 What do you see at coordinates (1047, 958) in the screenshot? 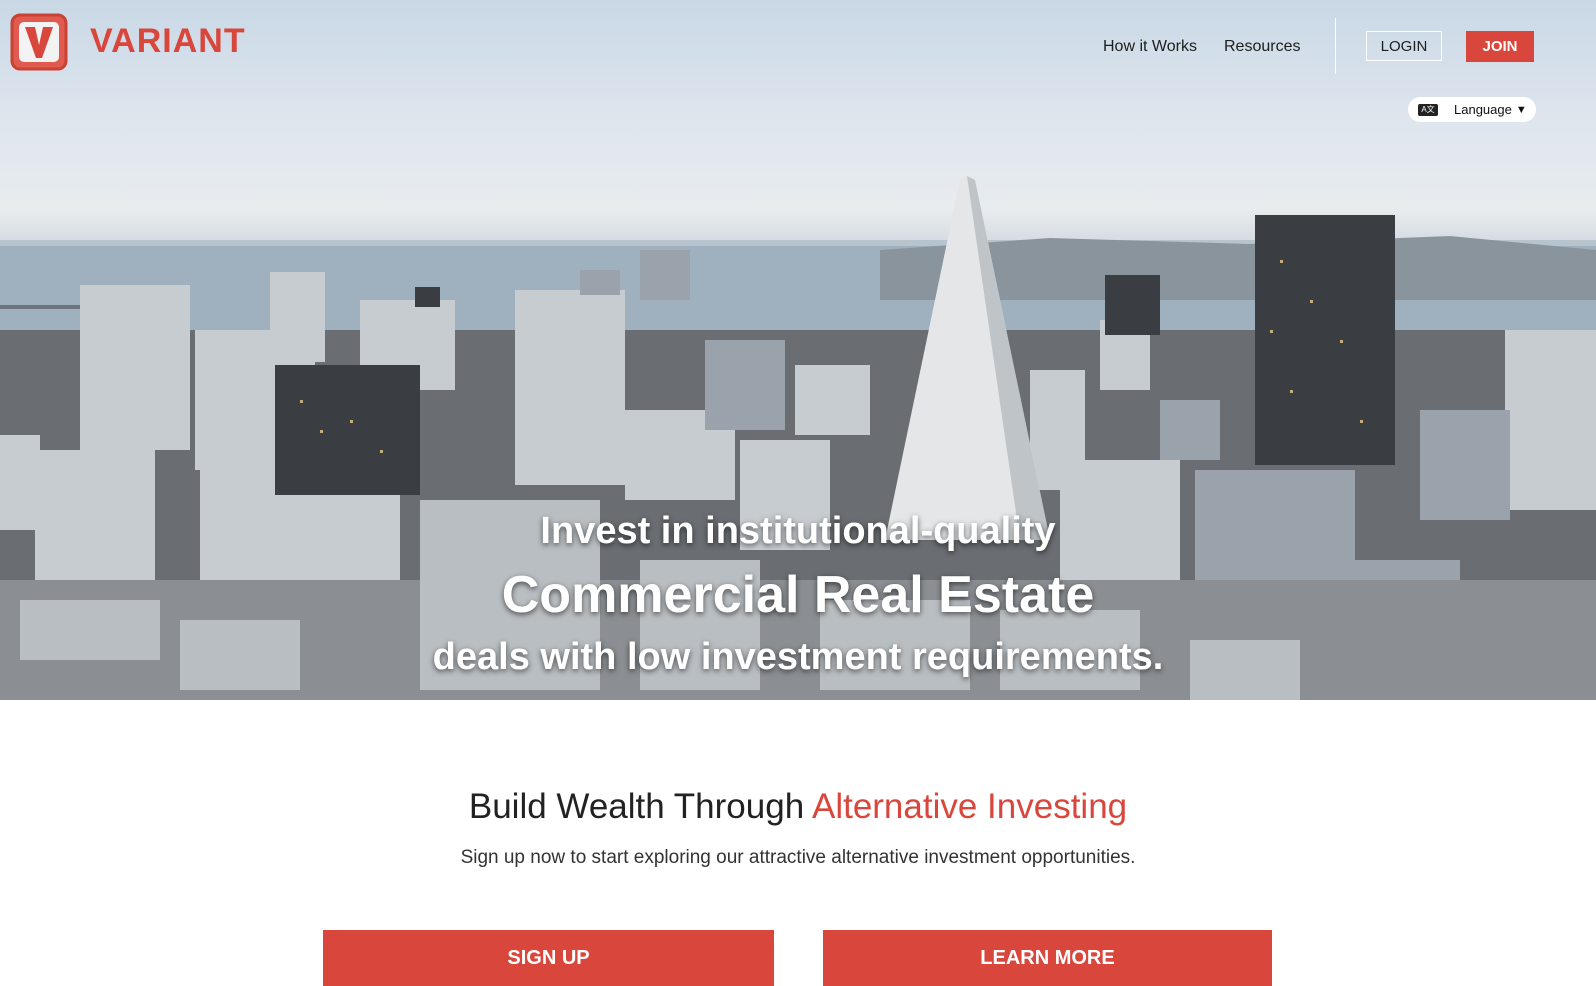
I see `learn-more-button: LEARN MORE` at bounding box center [1047, 958].